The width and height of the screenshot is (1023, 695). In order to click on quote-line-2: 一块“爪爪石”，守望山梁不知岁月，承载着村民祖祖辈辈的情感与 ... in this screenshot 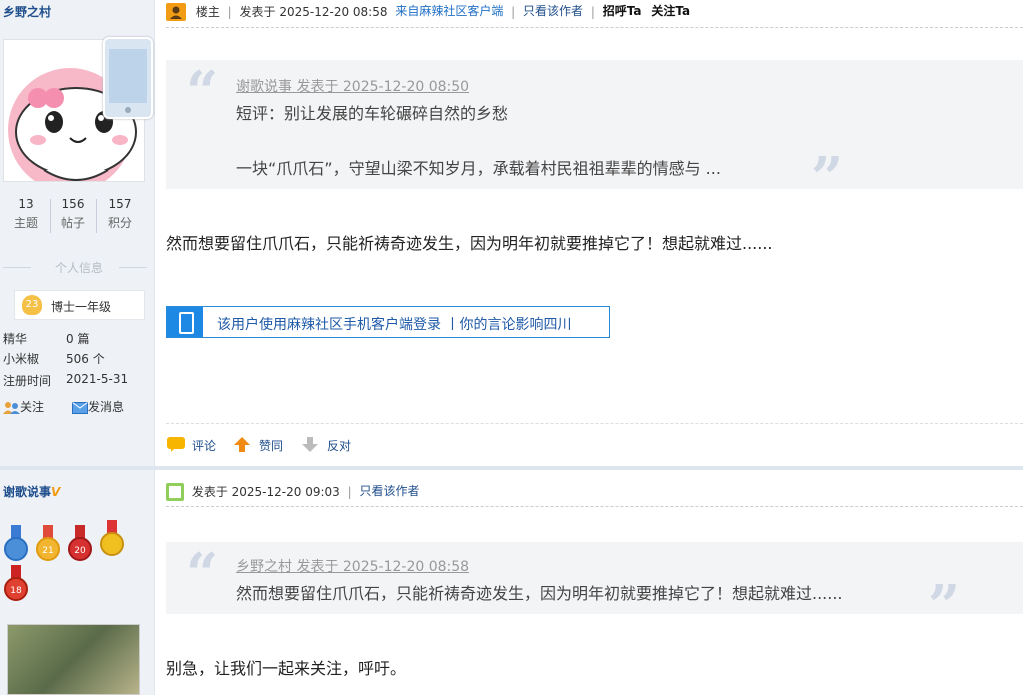, I will do `click(478, 168)`.